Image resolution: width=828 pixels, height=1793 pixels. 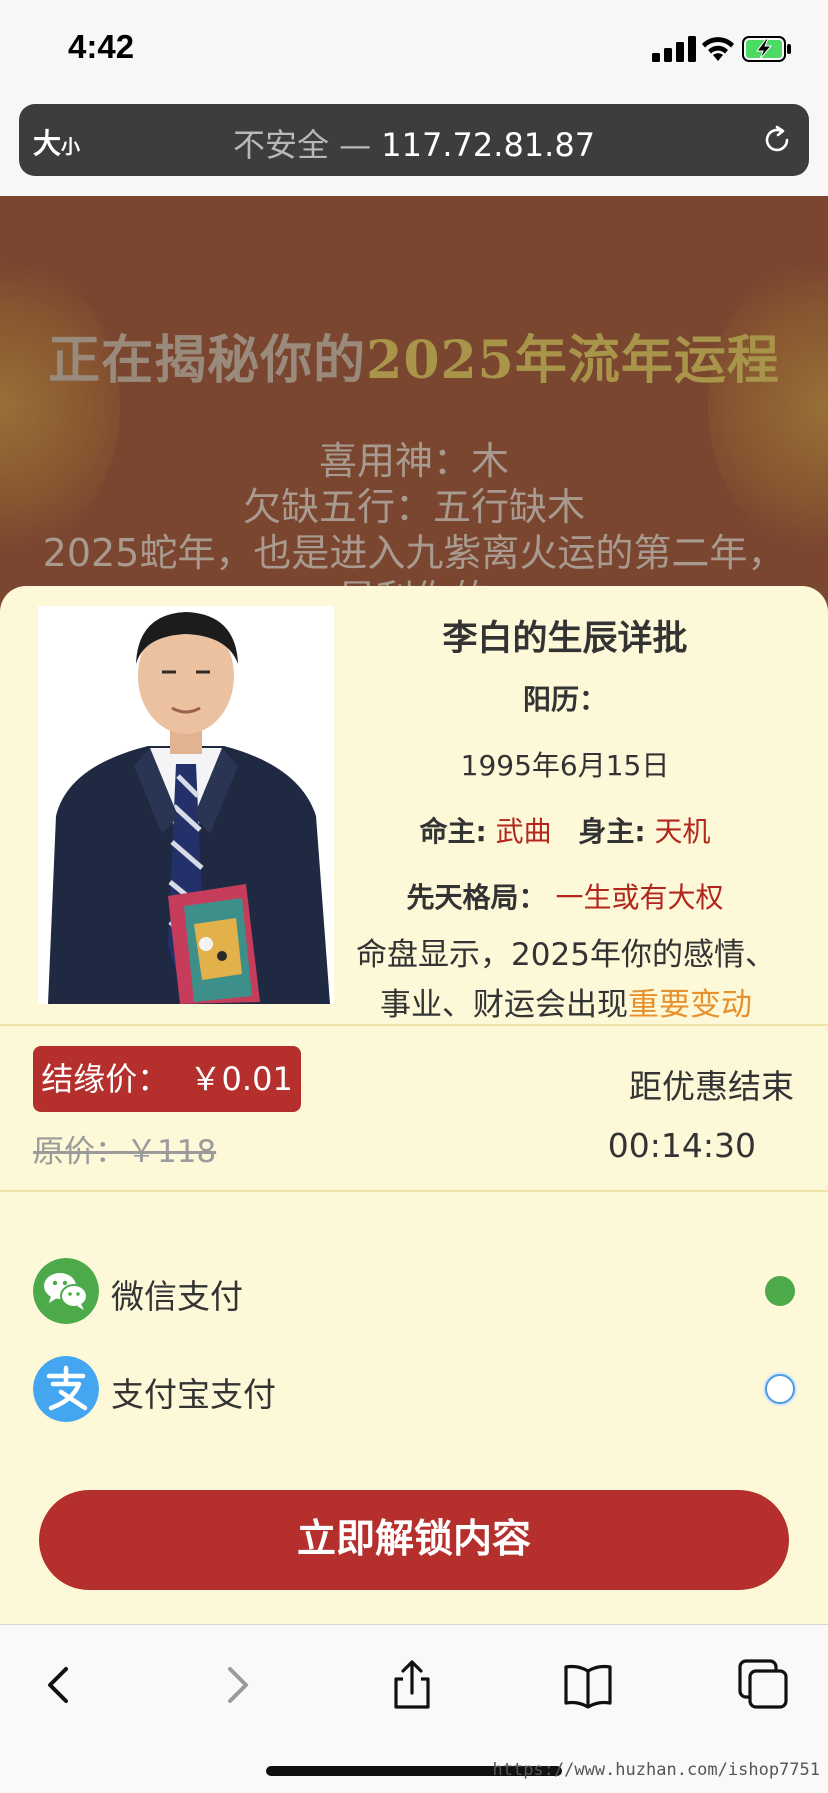 I want to click on shen-label: 身主:, so click(x=612, y=831).